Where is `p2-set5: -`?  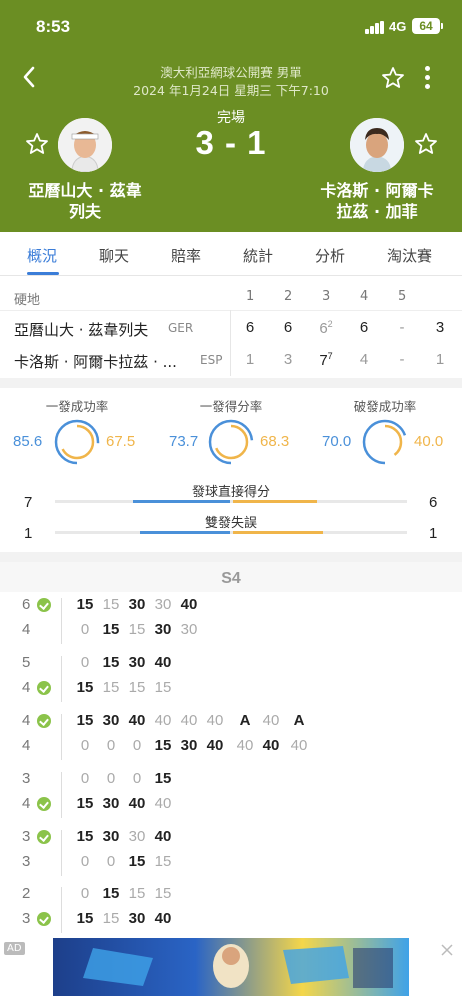 p2-set5: - is located at coordinates (402, 359).